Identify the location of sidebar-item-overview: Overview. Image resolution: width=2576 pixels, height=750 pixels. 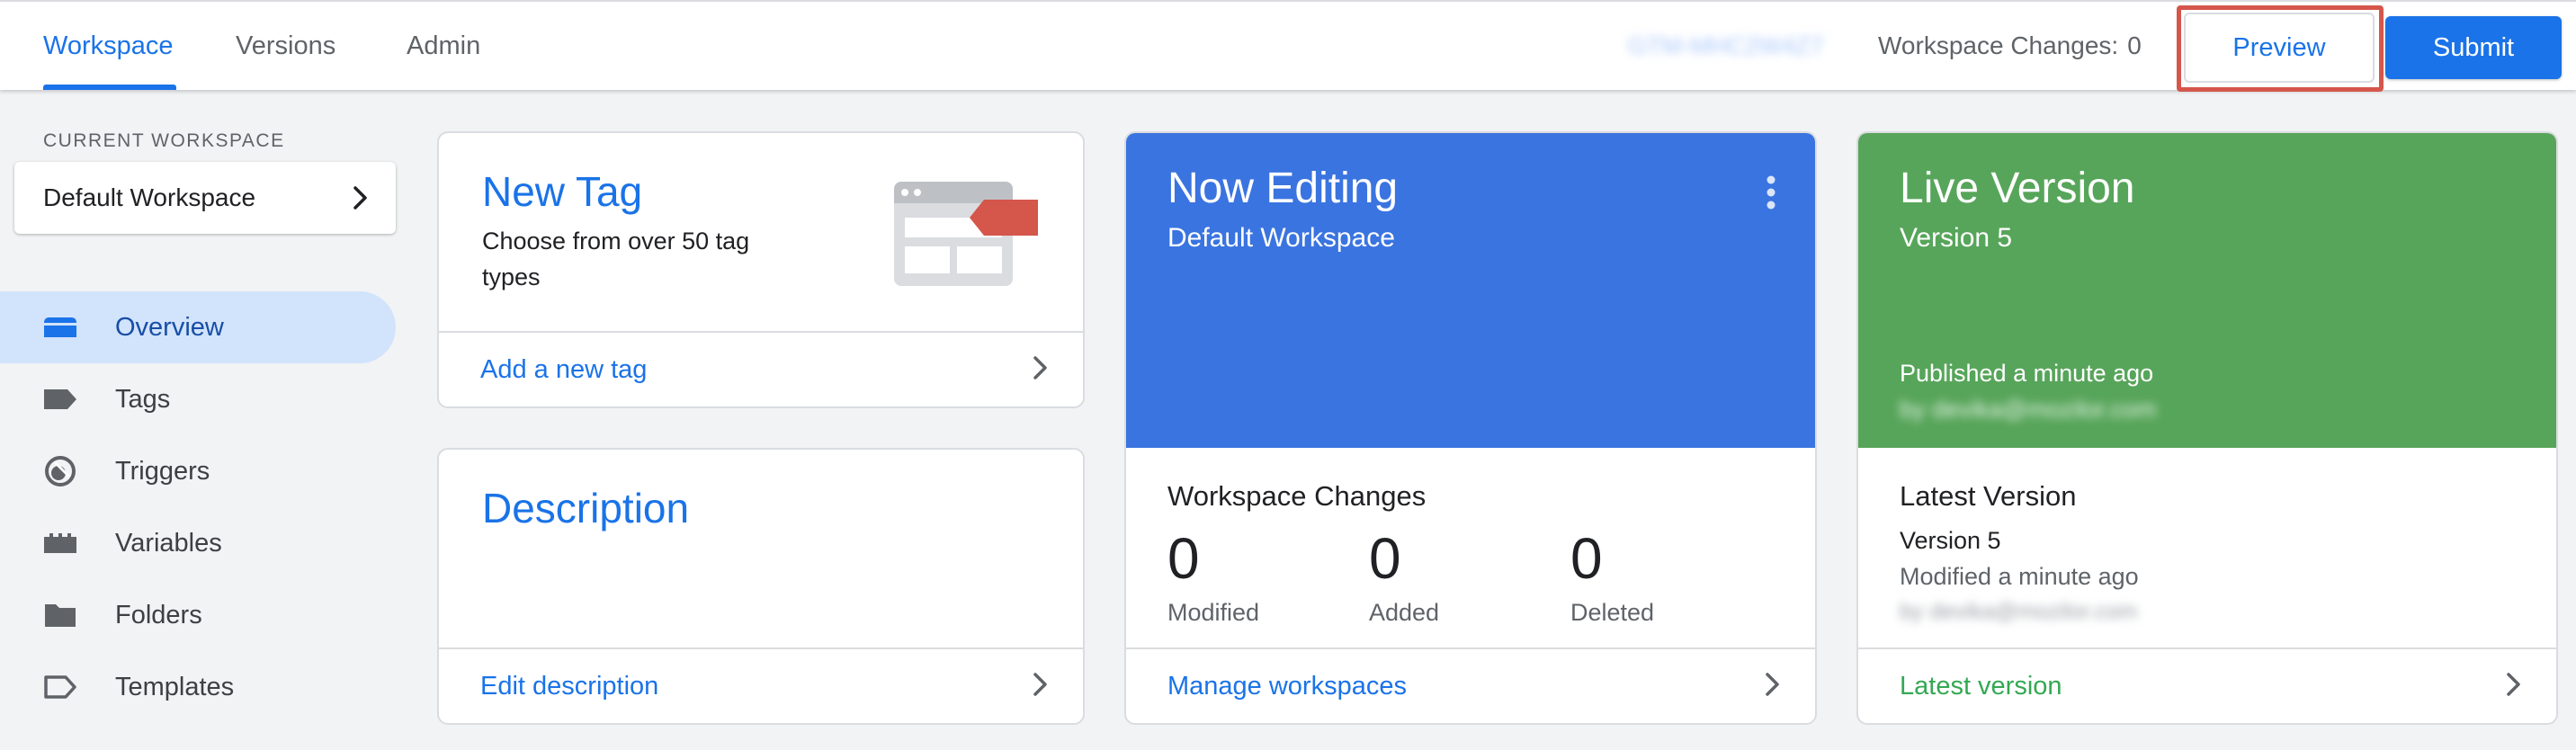
(198, 327).